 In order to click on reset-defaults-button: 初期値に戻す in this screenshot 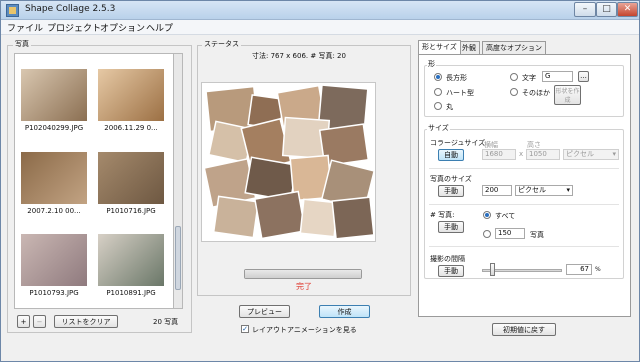, I will do `click(524, 329)`.